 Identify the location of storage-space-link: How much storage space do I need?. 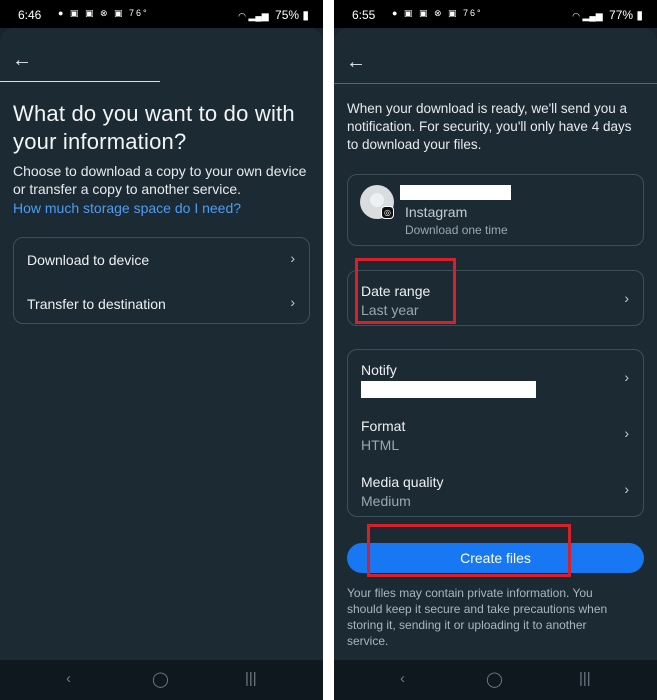
(127, 208).